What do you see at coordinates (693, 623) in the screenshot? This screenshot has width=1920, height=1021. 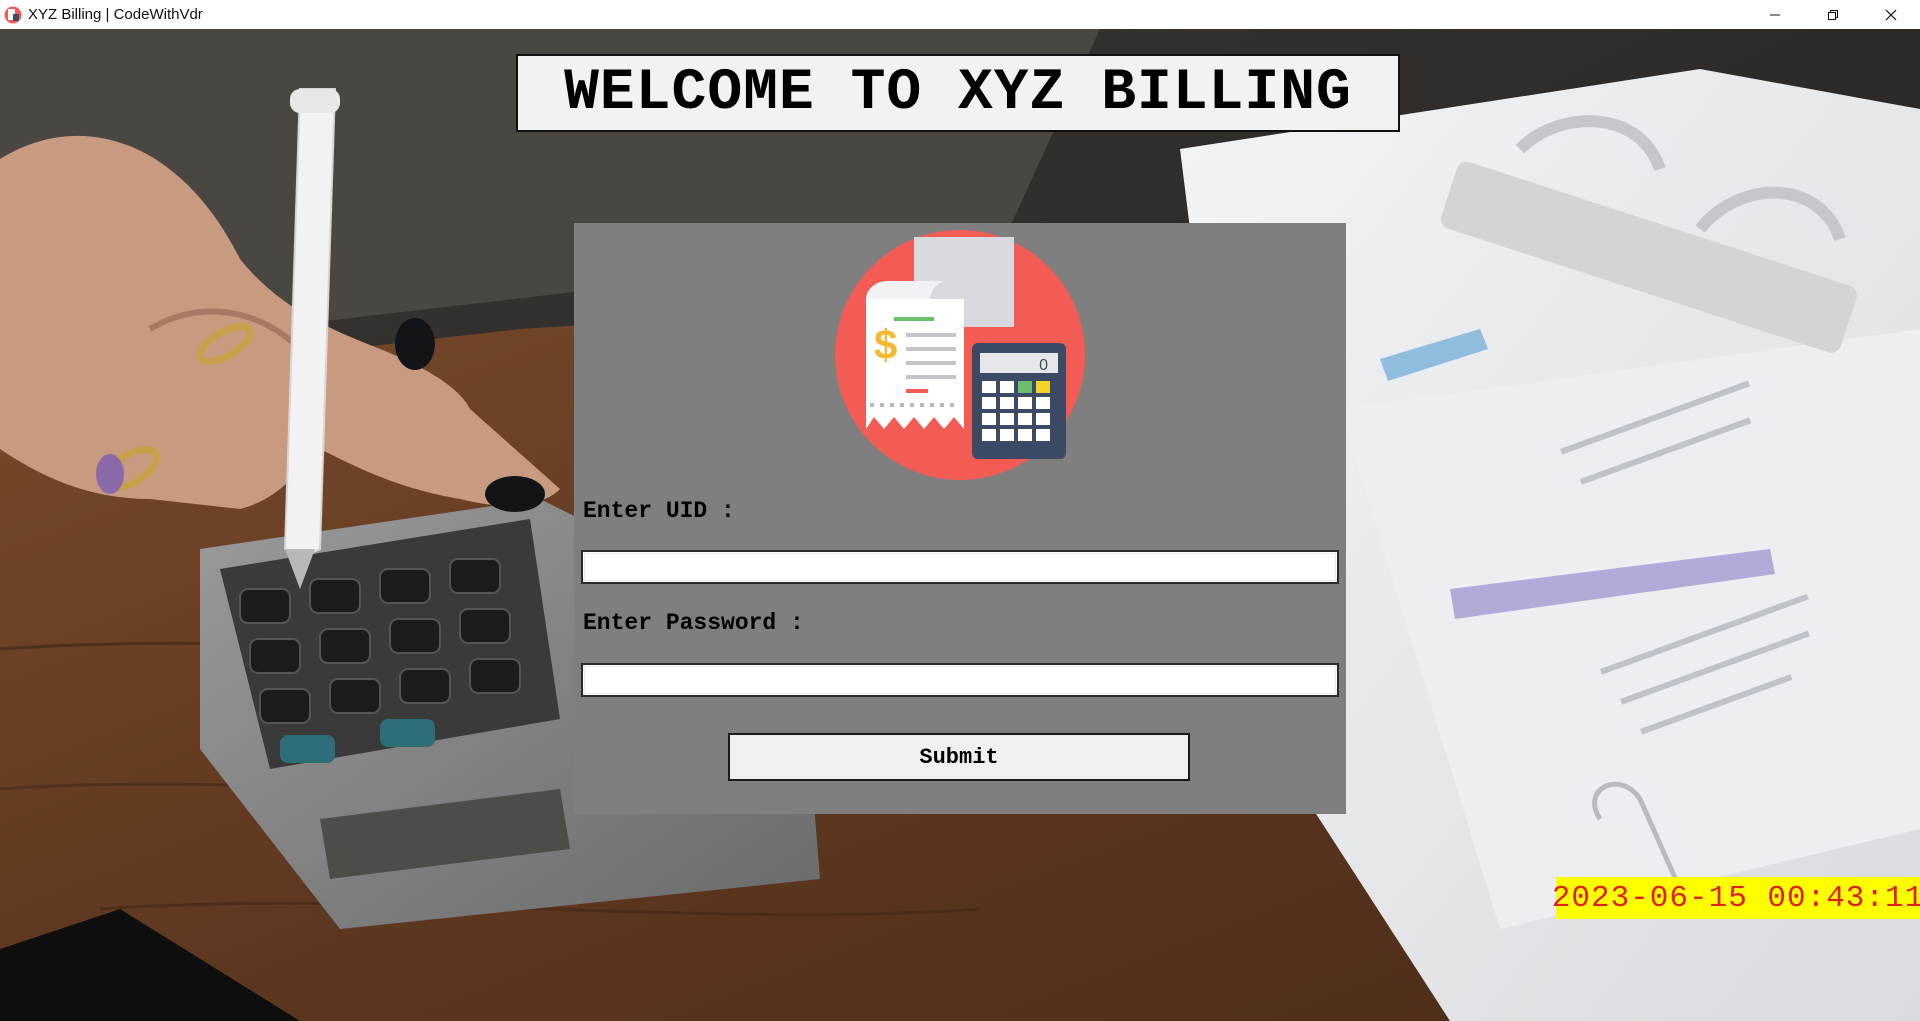 I see `password-label: Enter Password :` at bounding box center [693, 623].